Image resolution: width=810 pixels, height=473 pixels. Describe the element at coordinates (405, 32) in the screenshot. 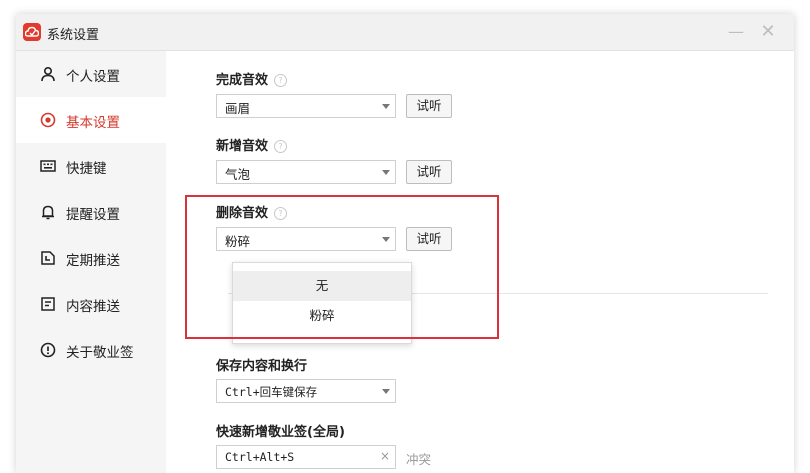

I see `title-bar: 系统设置 — ✕` at that location.